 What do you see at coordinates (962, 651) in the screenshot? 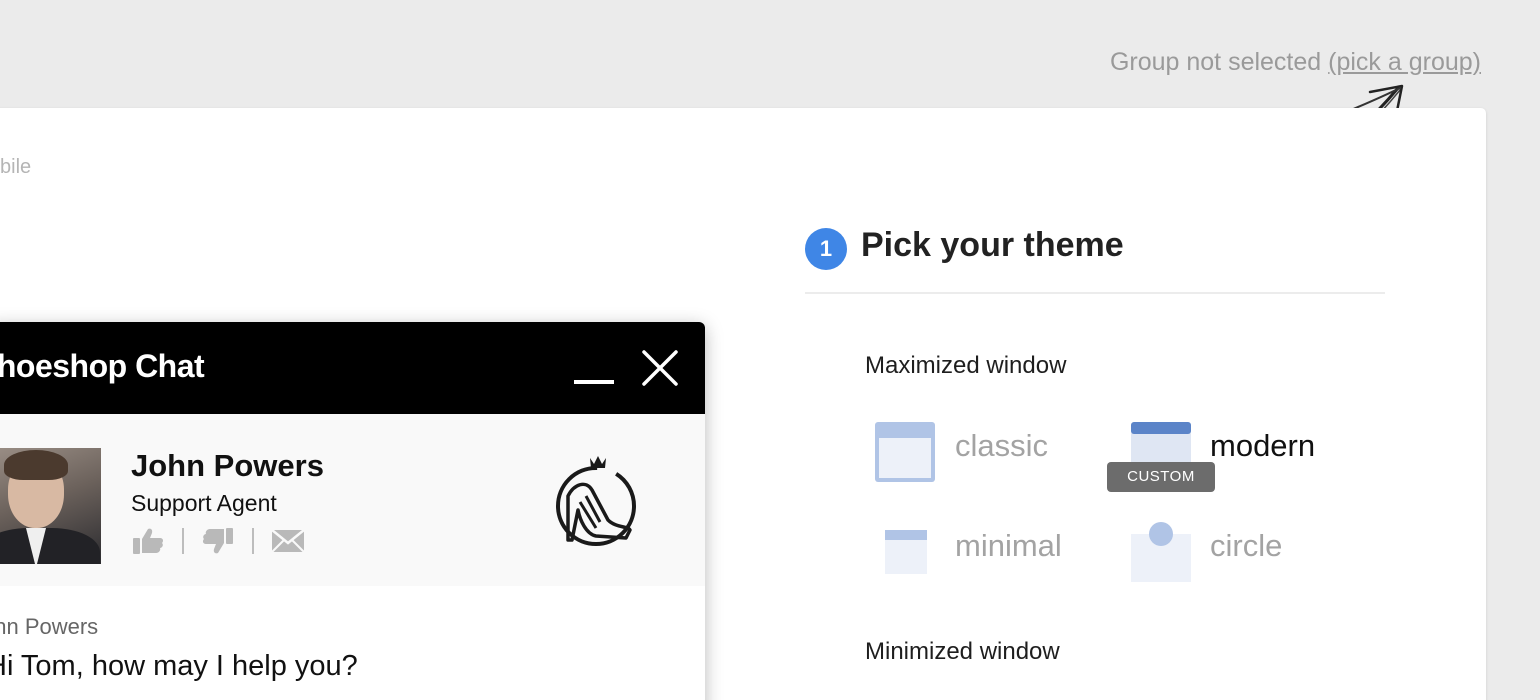
I see `minimized-window-label: Minimized window` at bounding box center [962, 651].